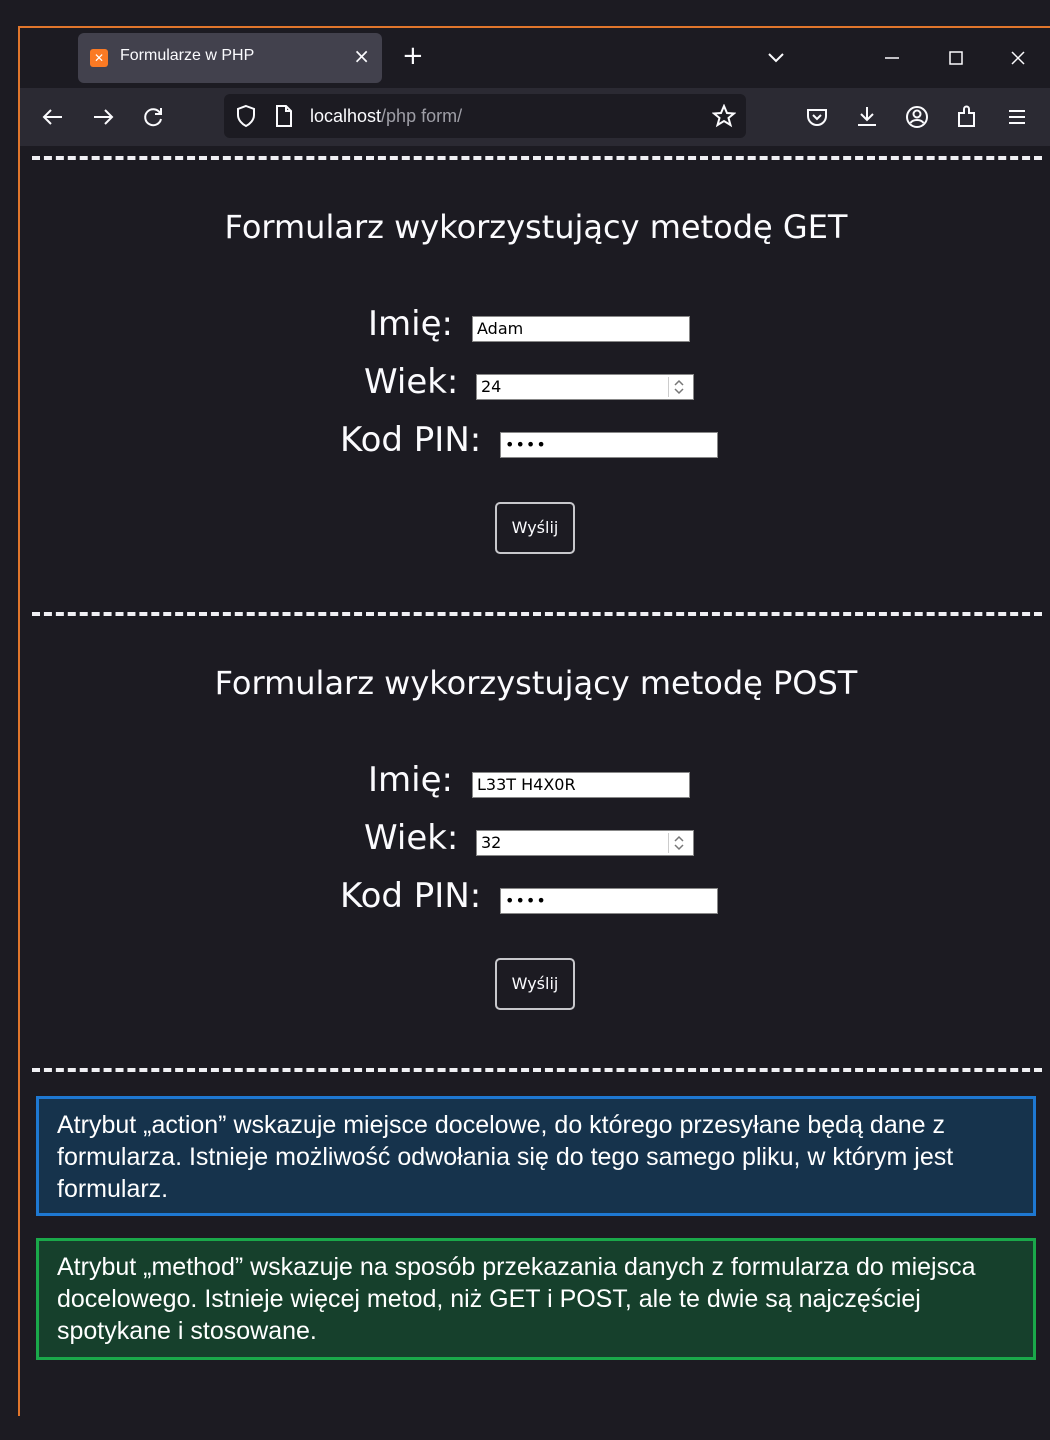  I want to click on back-arrow-icon, so click(53, 117).